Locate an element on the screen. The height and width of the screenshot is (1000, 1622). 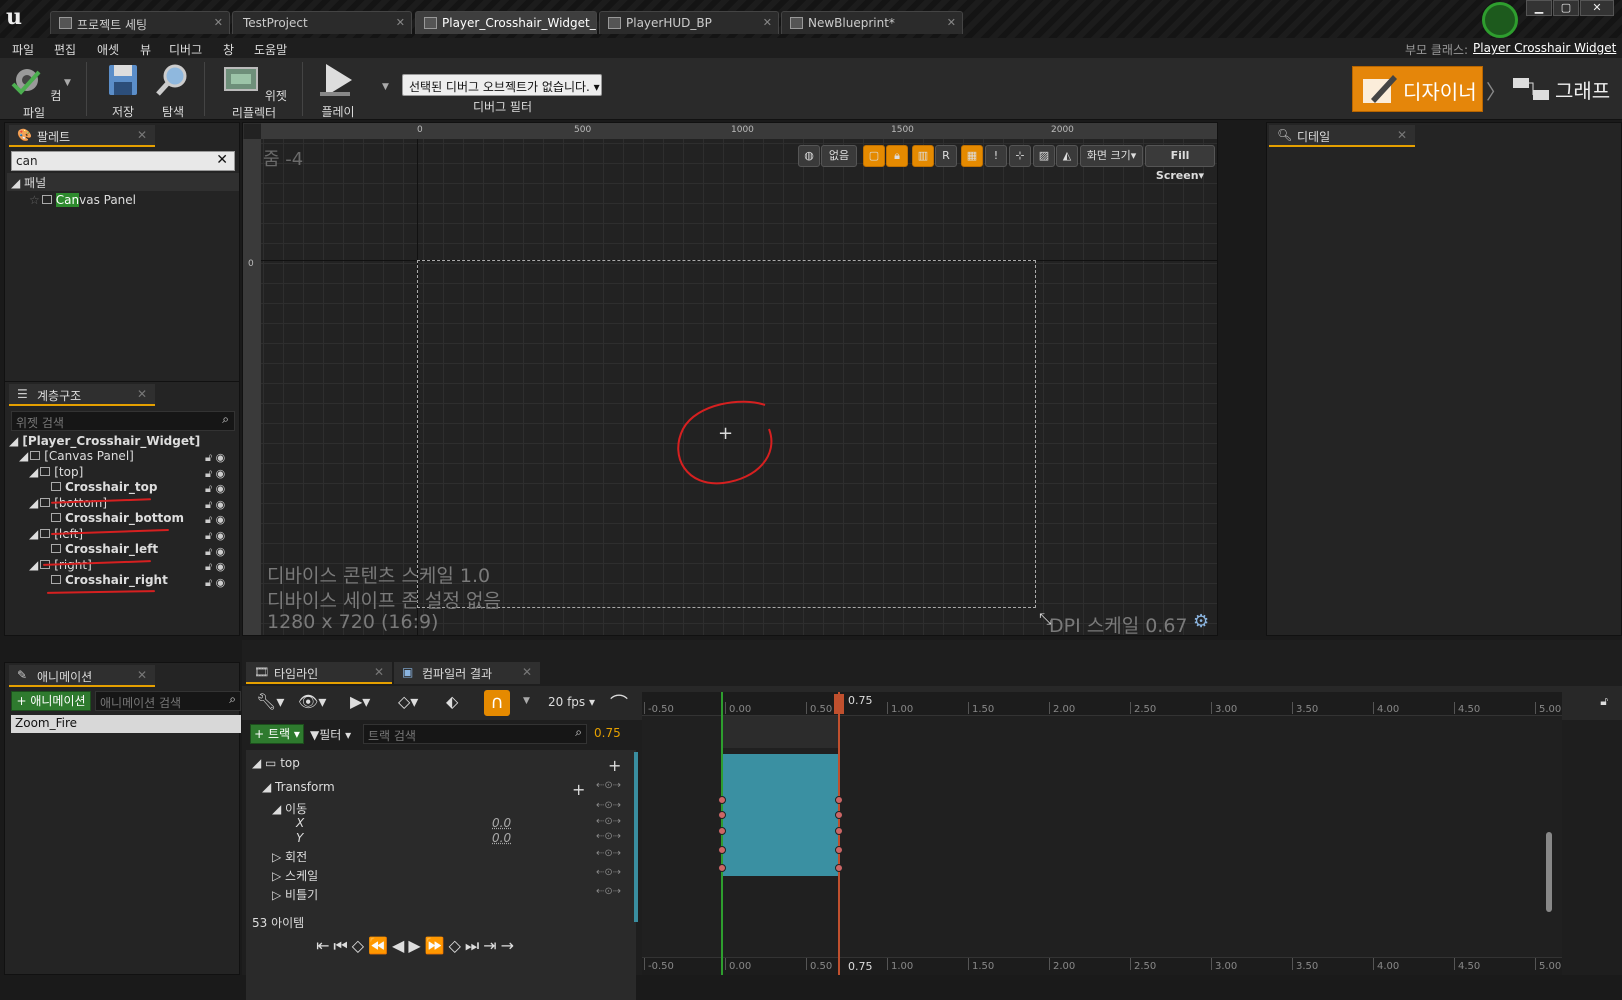
track-row-top: ◢ ▭ top + is located at coordinates (449, 765).